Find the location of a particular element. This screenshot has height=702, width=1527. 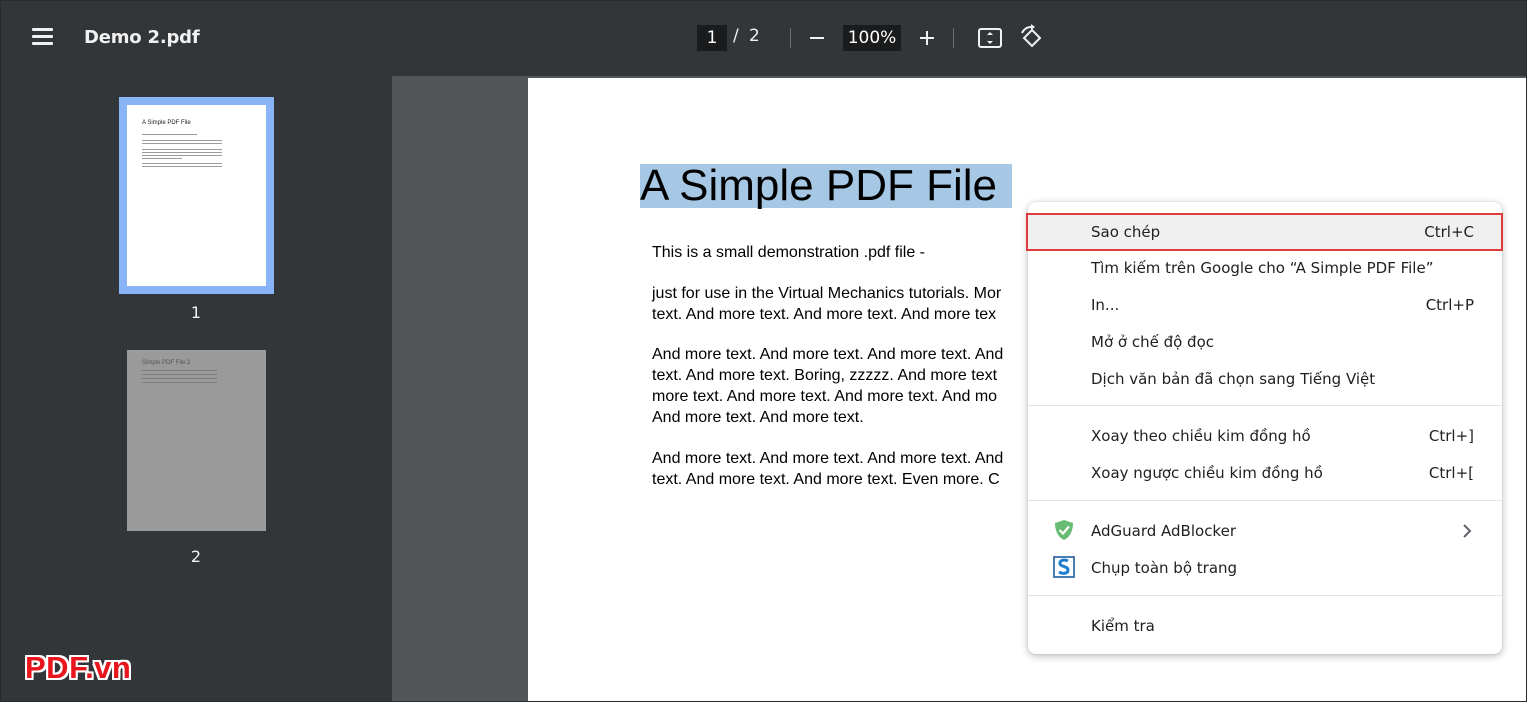

menu-item-label: Sao chép is located at coordinates (1126, 232).